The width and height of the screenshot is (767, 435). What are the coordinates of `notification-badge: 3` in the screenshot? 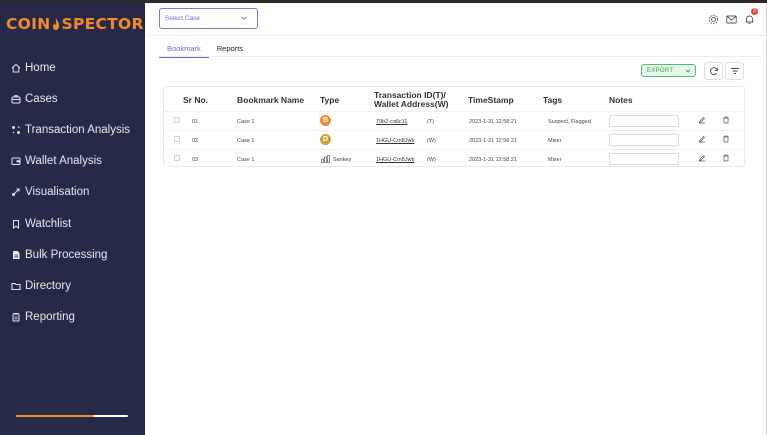 It's located at (754, 11).